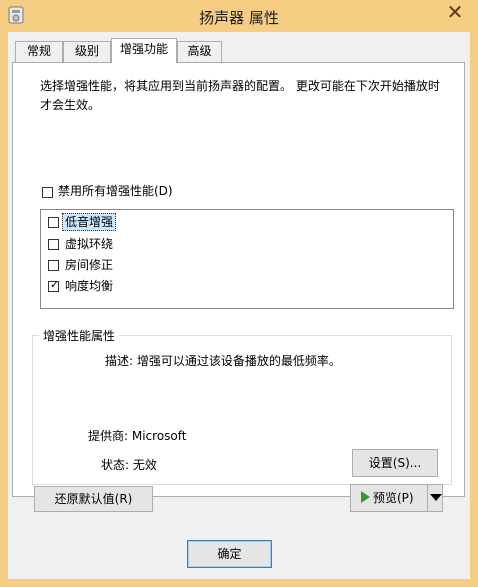 The height and width of the screenshot is (587, 478). What do you see at coordinates (144, 50) in the screenshot?
I see `tab-enhancements: 增强功能` at bounding box center [144, 50].